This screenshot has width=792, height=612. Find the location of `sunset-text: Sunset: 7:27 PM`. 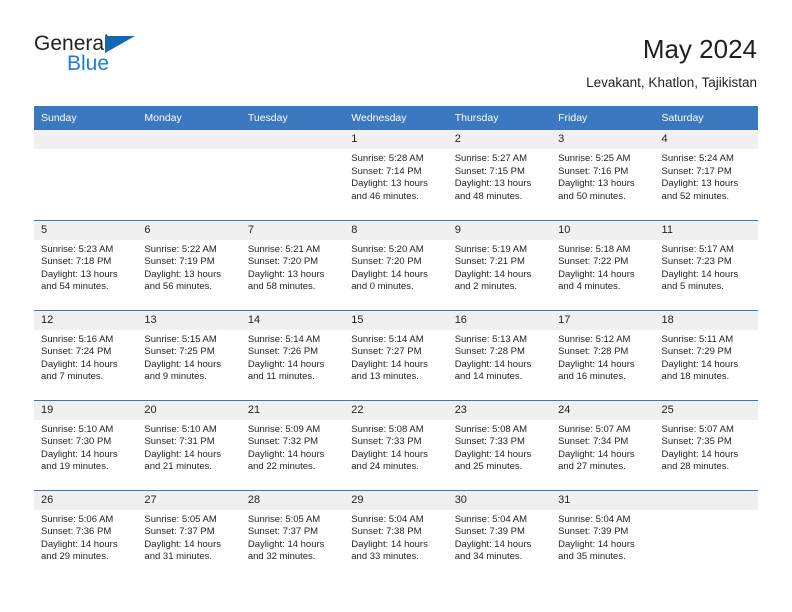

sunset-text: Sunset: 7:27 PM is located at coordinates (386, 352).